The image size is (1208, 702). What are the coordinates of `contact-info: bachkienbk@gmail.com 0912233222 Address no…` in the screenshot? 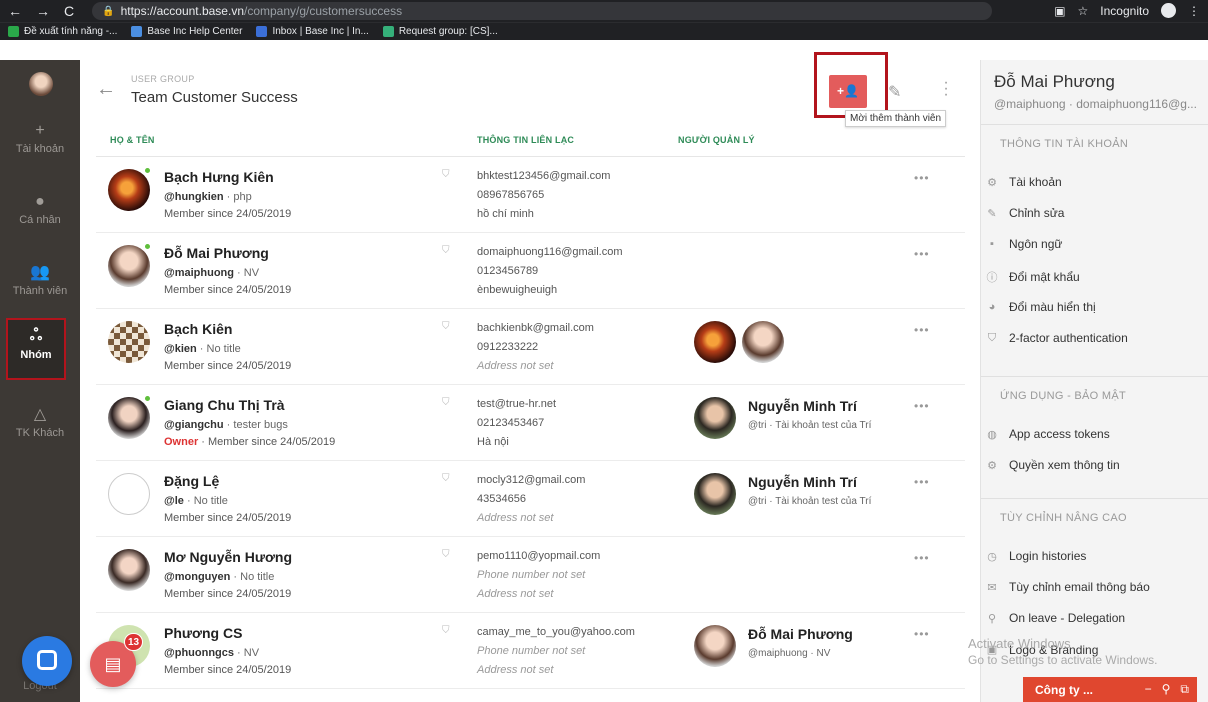 It's located at (535, 347).